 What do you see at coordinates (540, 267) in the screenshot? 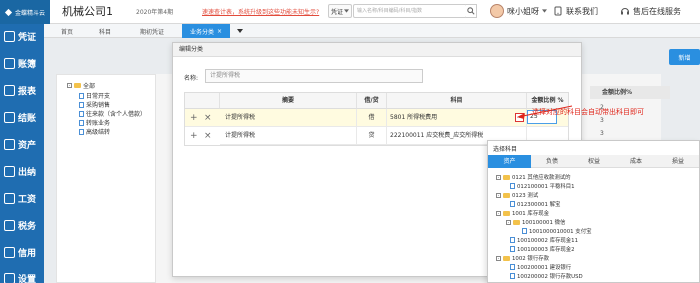
I see `subject-node: 100200001 建设银行` at bounding box center [540, 267].